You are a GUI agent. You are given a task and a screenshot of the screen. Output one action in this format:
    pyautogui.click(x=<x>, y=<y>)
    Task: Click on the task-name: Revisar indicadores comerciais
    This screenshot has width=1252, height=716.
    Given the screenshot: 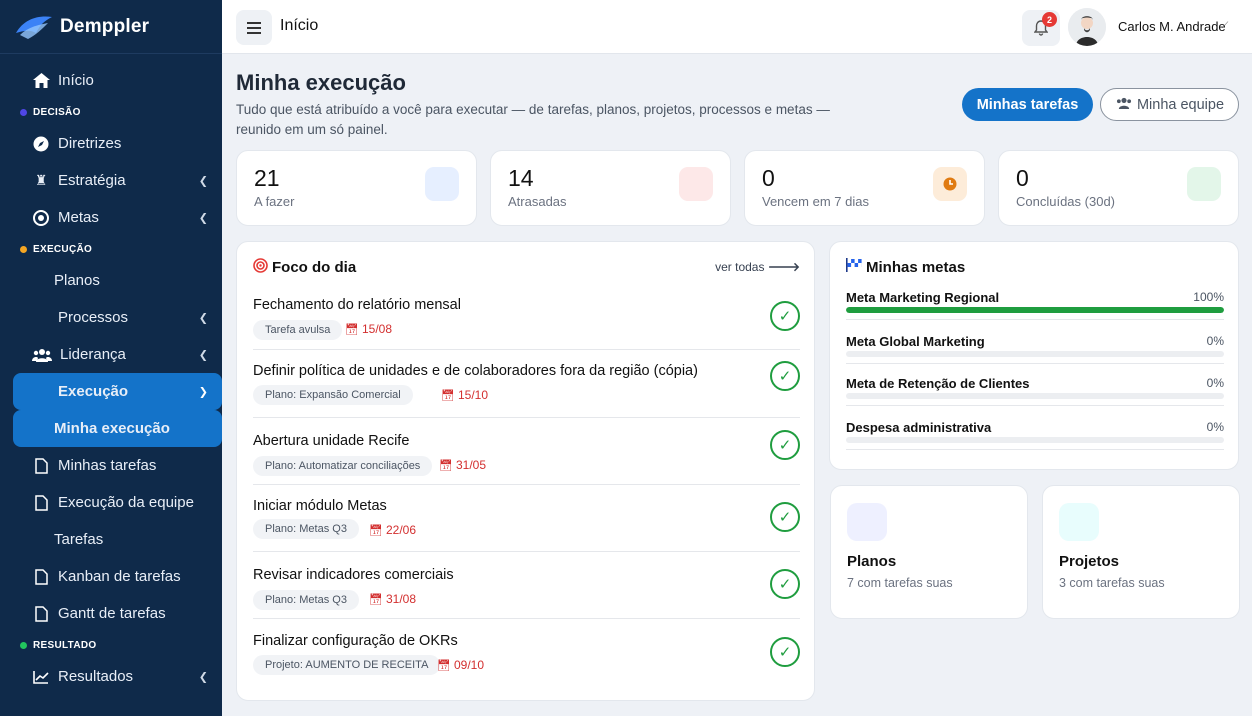 What is the action you would take?
    pyautogui.click(x=353, y=575)
    